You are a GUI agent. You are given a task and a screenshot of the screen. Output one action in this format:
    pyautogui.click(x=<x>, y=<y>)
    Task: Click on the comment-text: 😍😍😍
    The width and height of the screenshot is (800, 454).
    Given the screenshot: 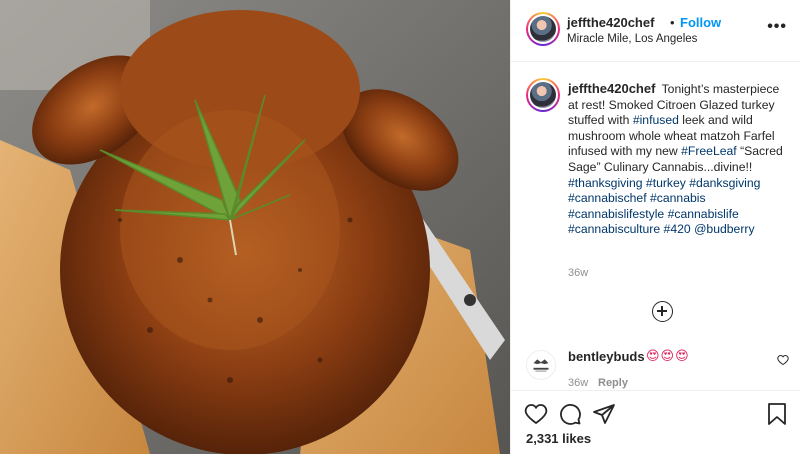 What is the action you would take?
    pyautogui.click(x=668, y=355)
    